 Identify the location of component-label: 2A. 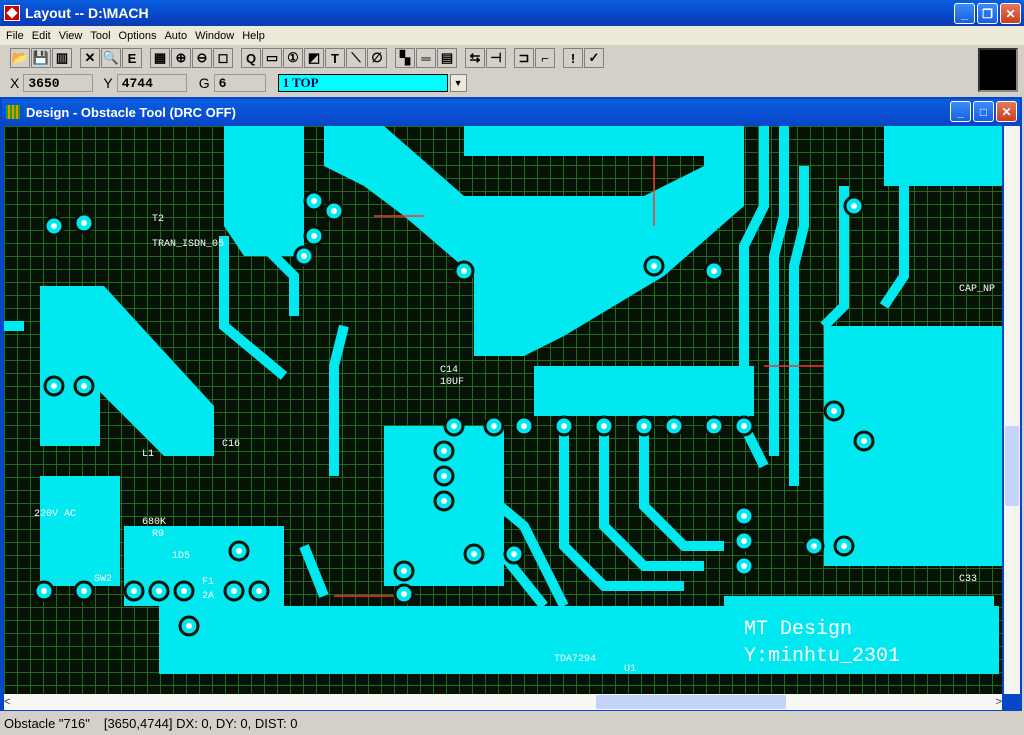
(208, 596).